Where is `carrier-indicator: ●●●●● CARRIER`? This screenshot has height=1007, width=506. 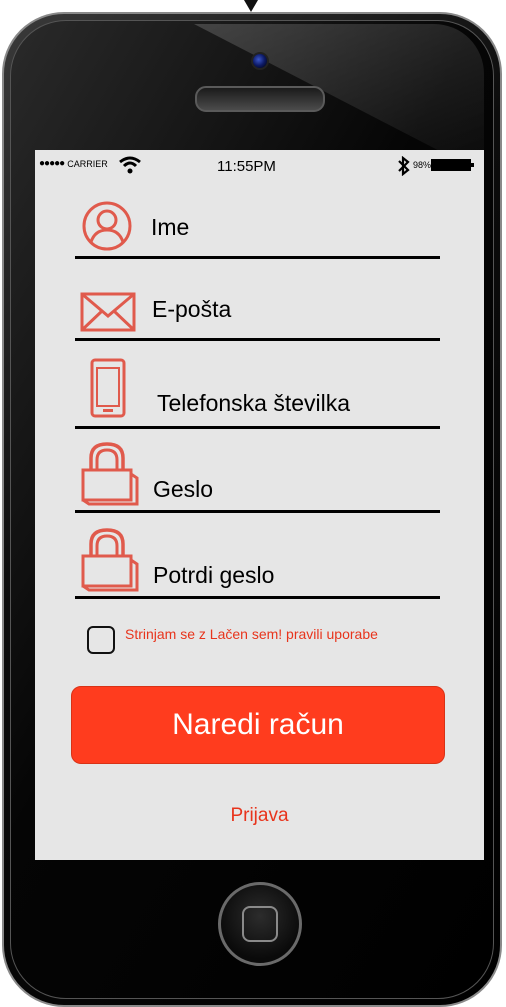 carrier-indicator: ●●●●● CARRIER is located at coordinates (73, 163).